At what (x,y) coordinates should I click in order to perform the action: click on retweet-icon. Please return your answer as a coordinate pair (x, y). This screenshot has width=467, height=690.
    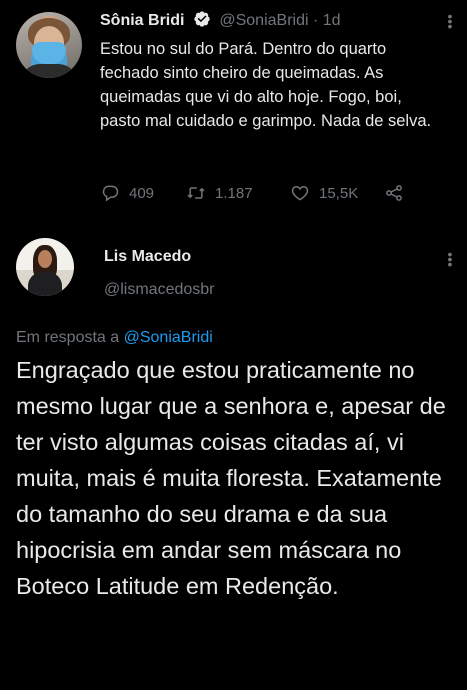
    Looking at the image, I should click on (196, 193).